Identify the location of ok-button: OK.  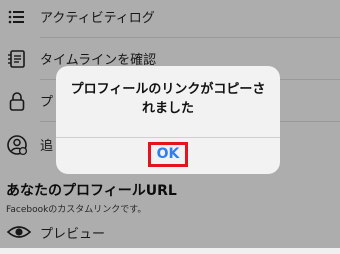
(168, 154).